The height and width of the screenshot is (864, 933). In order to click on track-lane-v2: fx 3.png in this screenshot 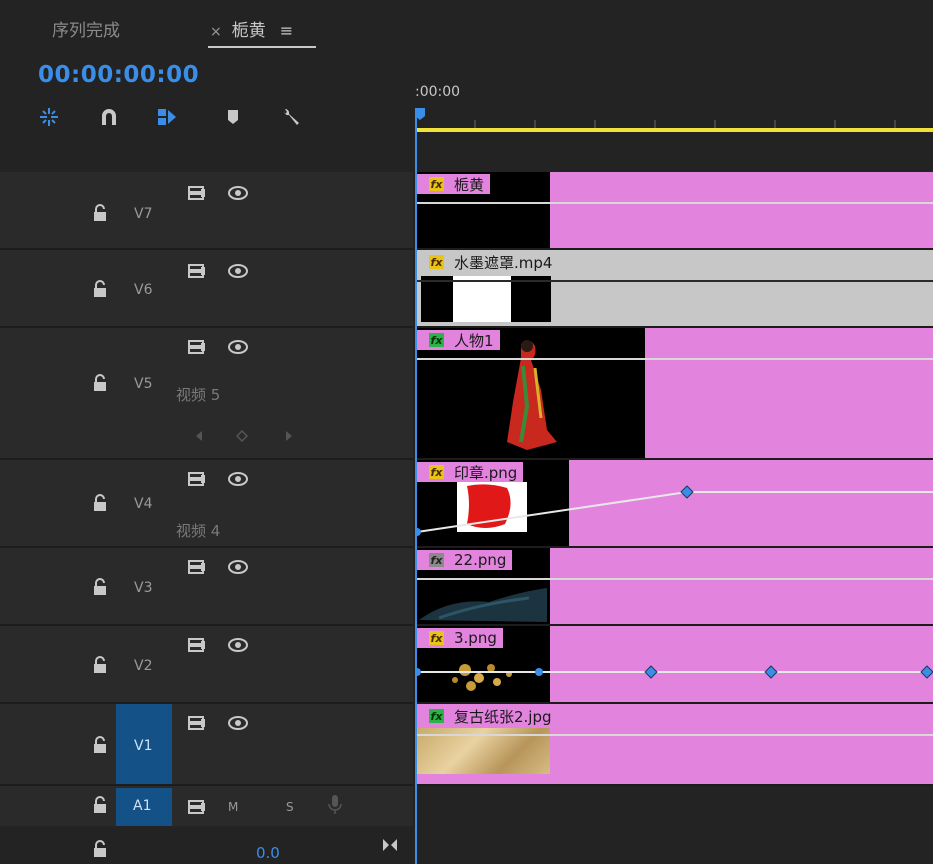, I will do `click(674, 665)`.